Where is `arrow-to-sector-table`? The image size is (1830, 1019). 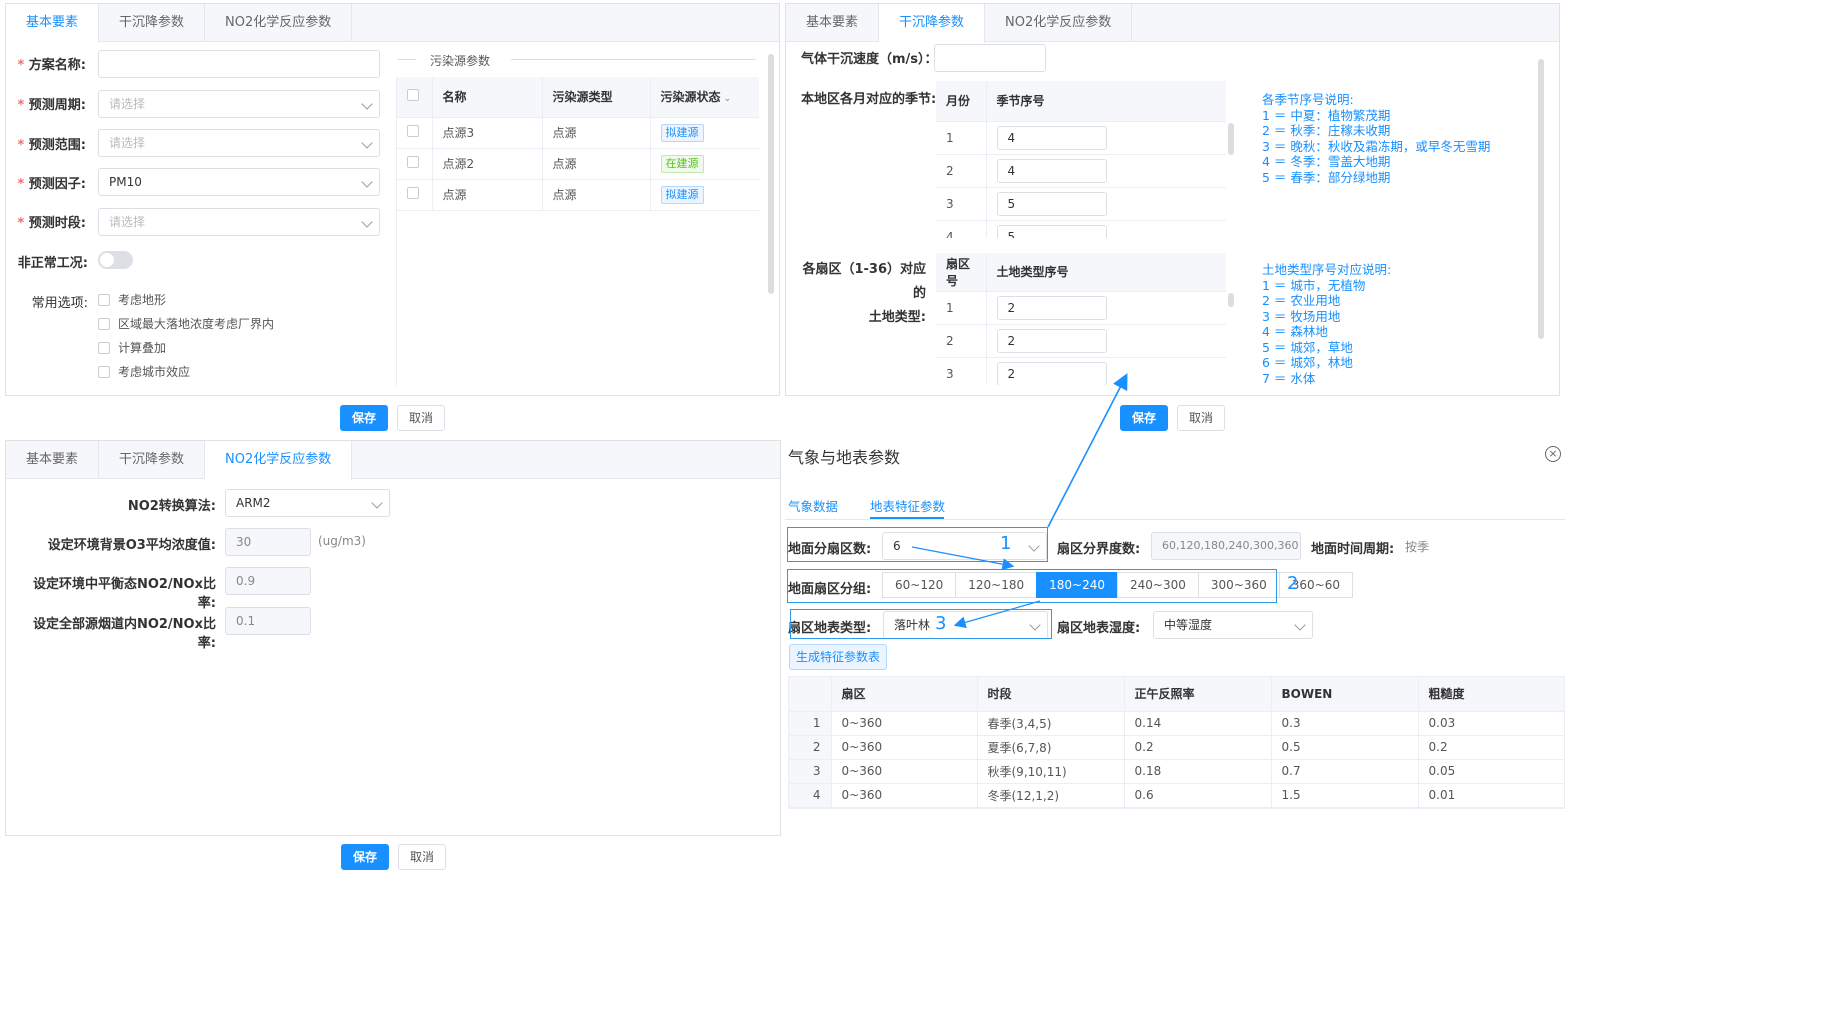 arrow-to-sector-table is located at coordinates (1087, 450).